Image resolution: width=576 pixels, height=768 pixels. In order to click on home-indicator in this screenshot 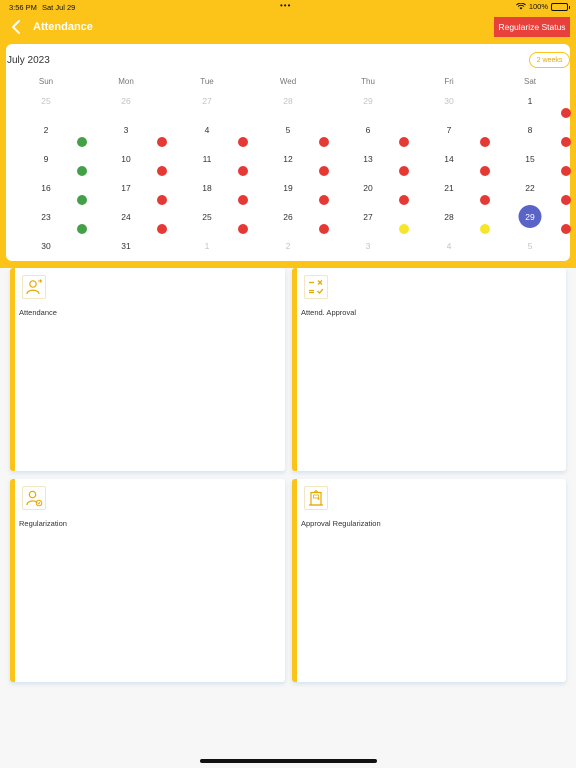, I will do `click(288, 761)`.